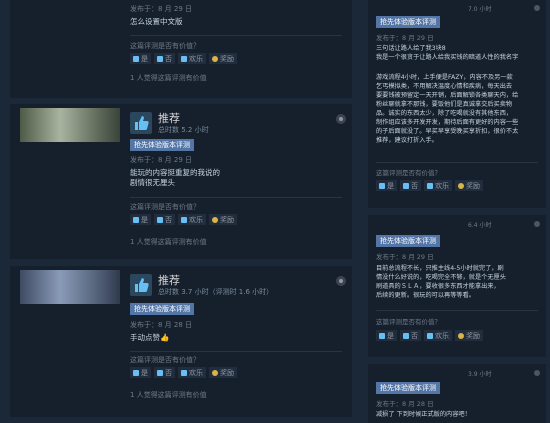 This screenshot has height=423, width=550. Describe the element at coordinates (150, 337) in the screenshot. I see `review-text: 手动点赞👍` at that location.